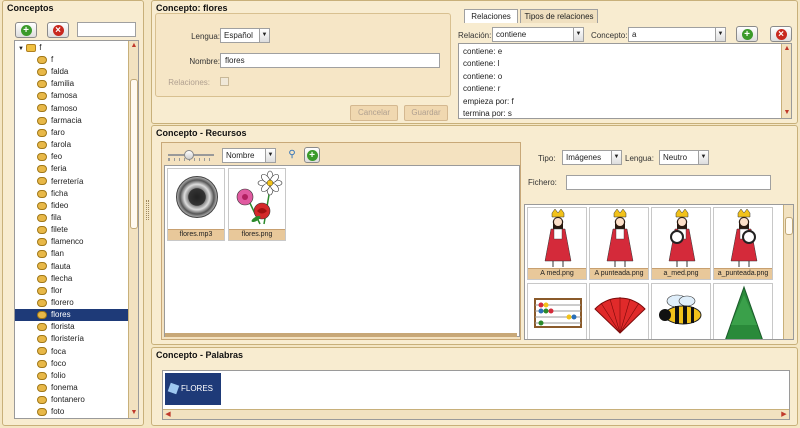 This screenshot has height=428, width=800. Describe the element at coordinates (620, 315) in the screenshot. I see `fan-image` at that location.